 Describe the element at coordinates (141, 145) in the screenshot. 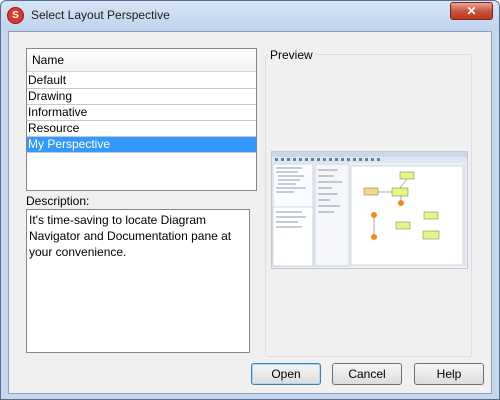

I see `list-item-my-perspective: My Perspective` at that location.